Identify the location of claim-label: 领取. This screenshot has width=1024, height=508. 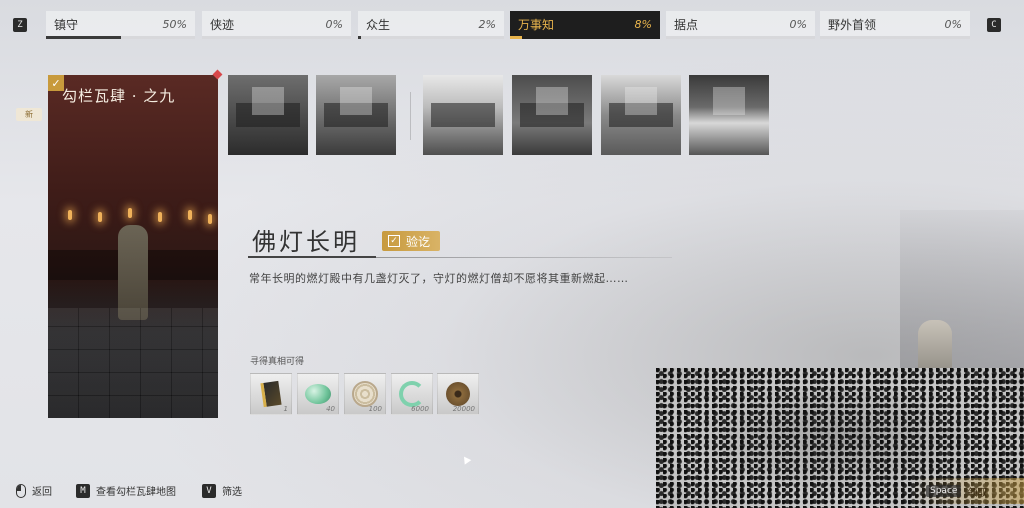
(977, 493).